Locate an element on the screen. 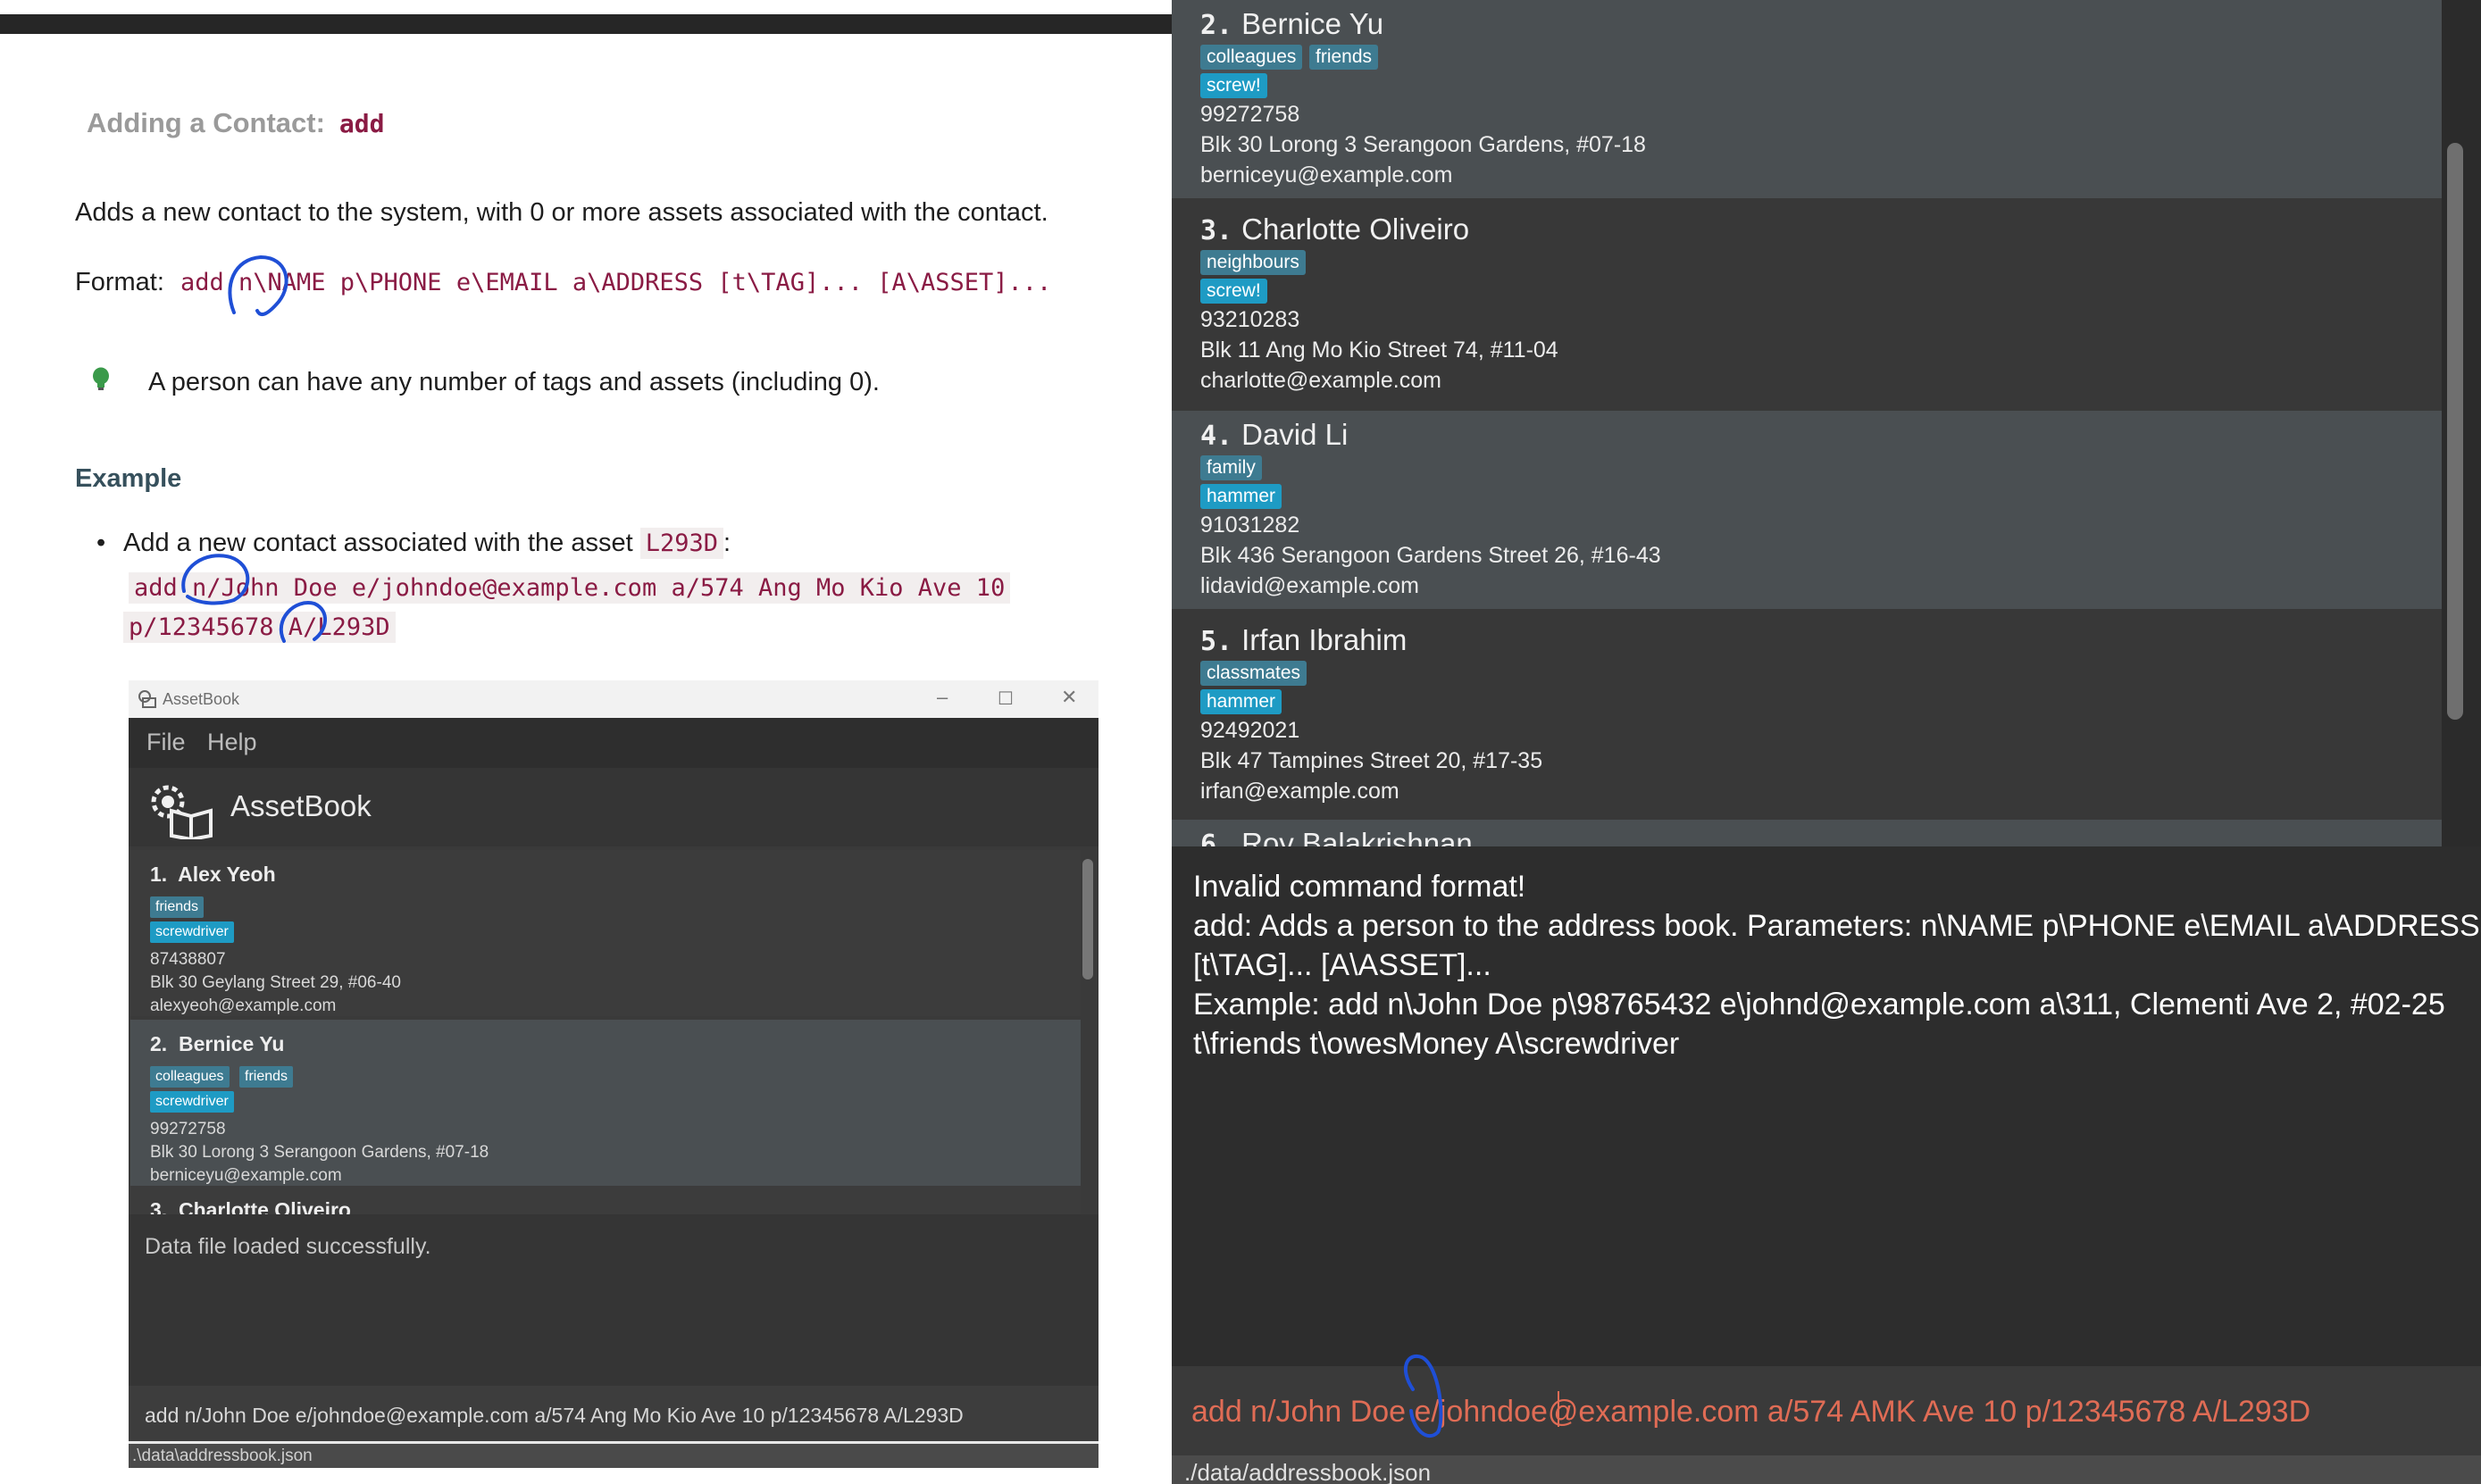 This screenshot has height=1484, width=2481. mini-result-text: Data file loaded successfully. is located at coordinates (288, 1246).